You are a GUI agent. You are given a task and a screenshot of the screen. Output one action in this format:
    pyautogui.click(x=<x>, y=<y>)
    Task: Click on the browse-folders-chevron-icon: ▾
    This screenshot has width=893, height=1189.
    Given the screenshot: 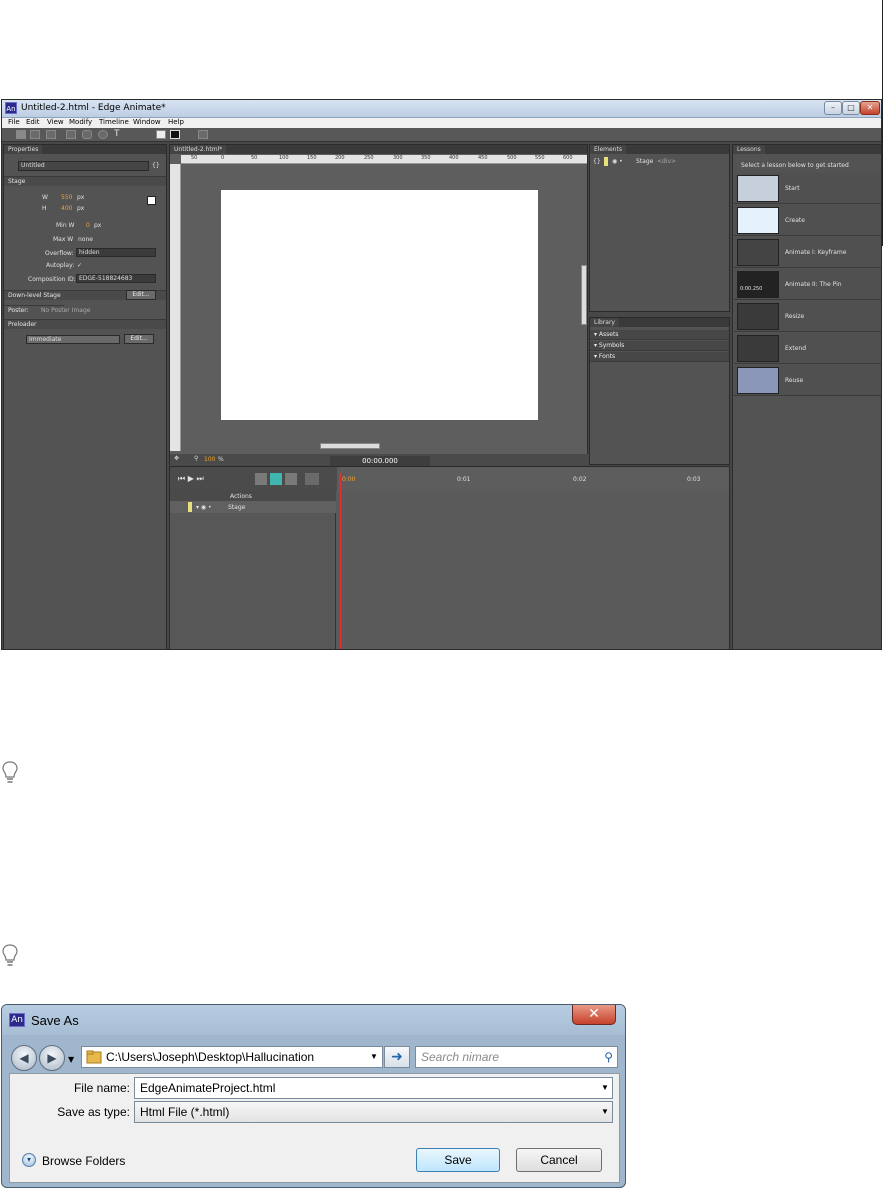 What is the action you would take?
    pyautogui.click(x=29, y=1160)
    